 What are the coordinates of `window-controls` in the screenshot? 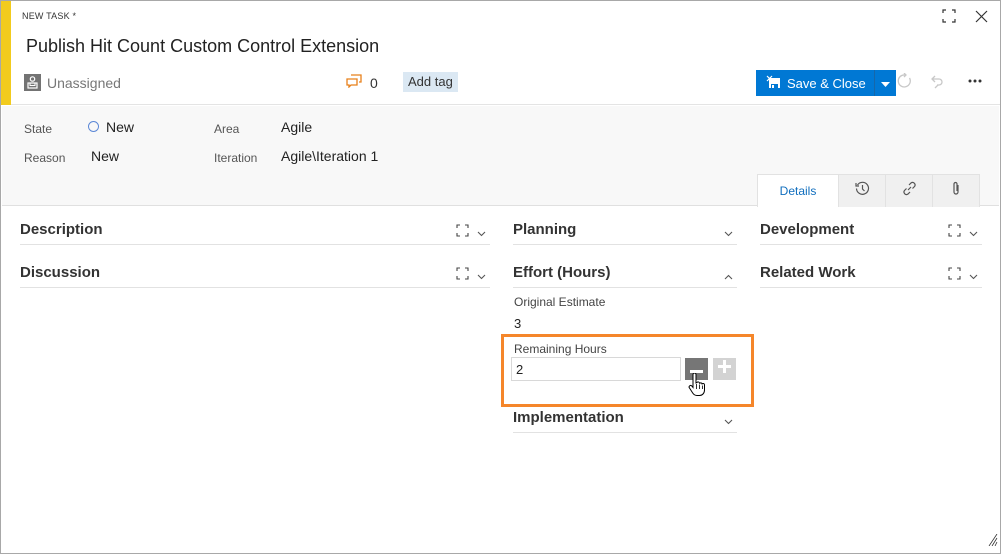 It's located at (965, 16).